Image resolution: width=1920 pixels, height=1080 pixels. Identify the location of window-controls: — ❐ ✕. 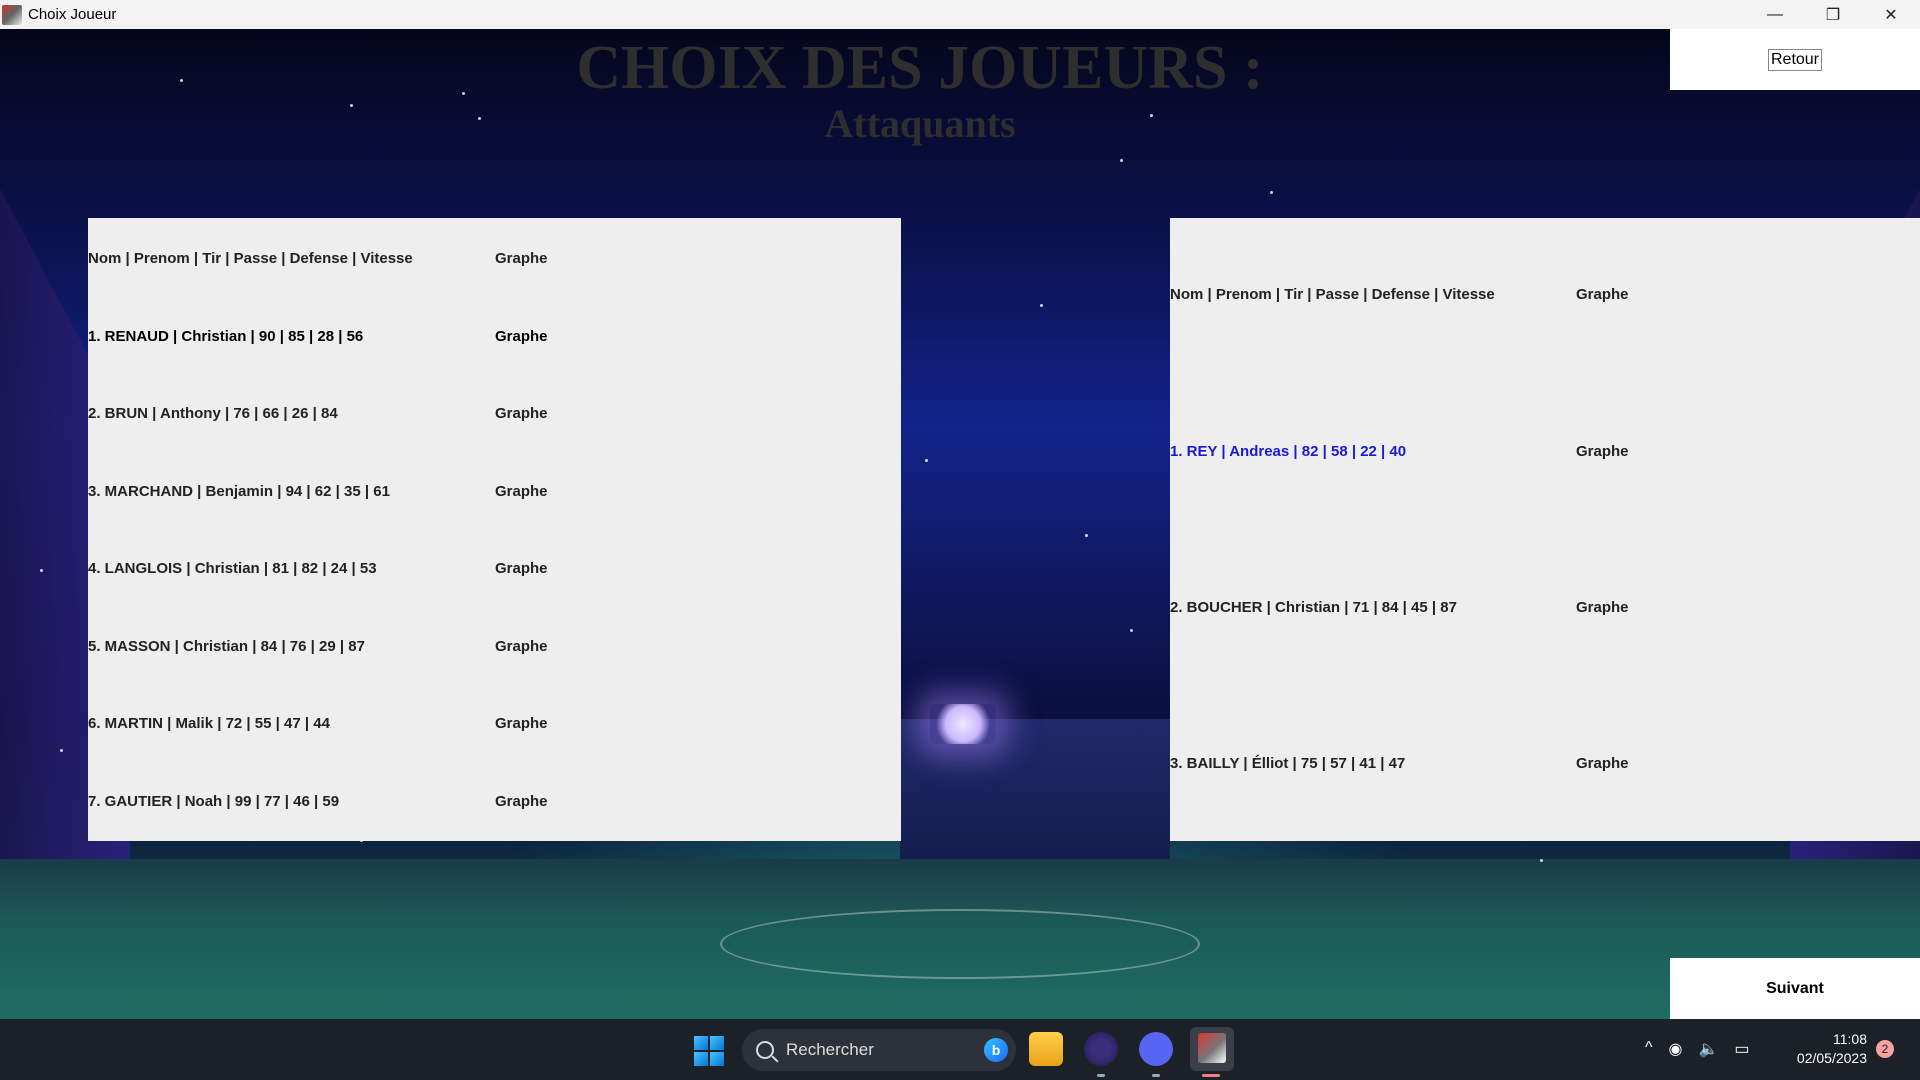
(1833, 14).